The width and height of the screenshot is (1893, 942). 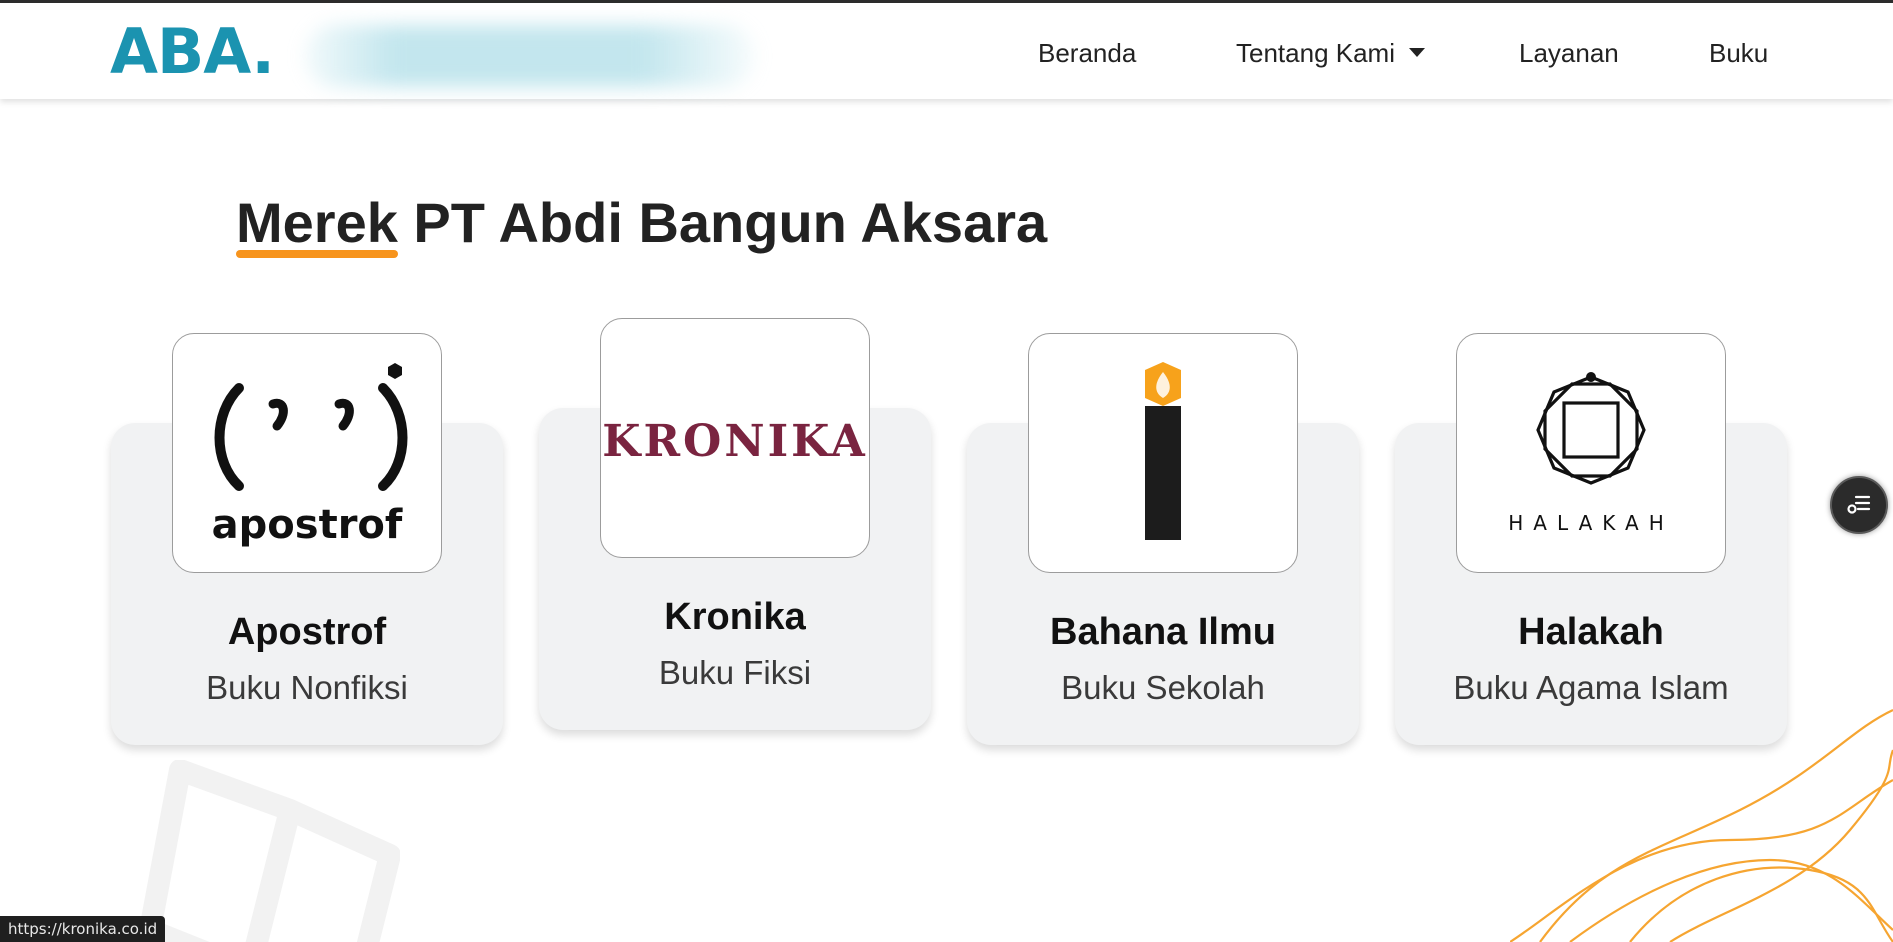 I want to click on kronika-wordmark-logo-icon: KRONIKA, so click(x=735, y=441).